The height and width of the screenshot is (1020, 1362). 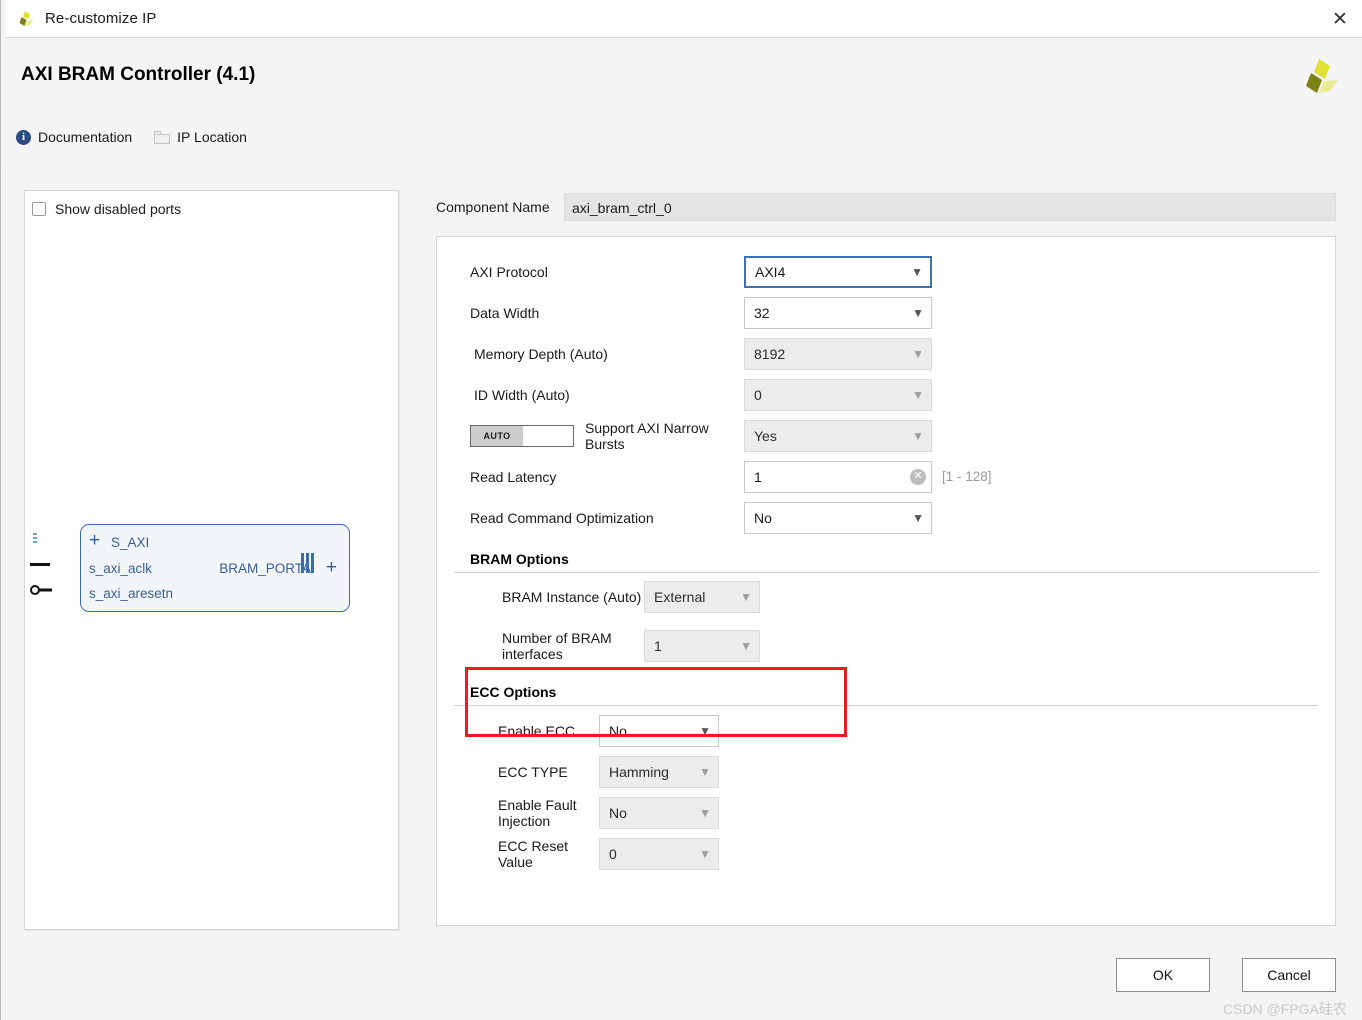 What do you see at coordinates (762, 312) in the screenshot?
I see `data-width-value: 32` at bounding box center [762, 312].